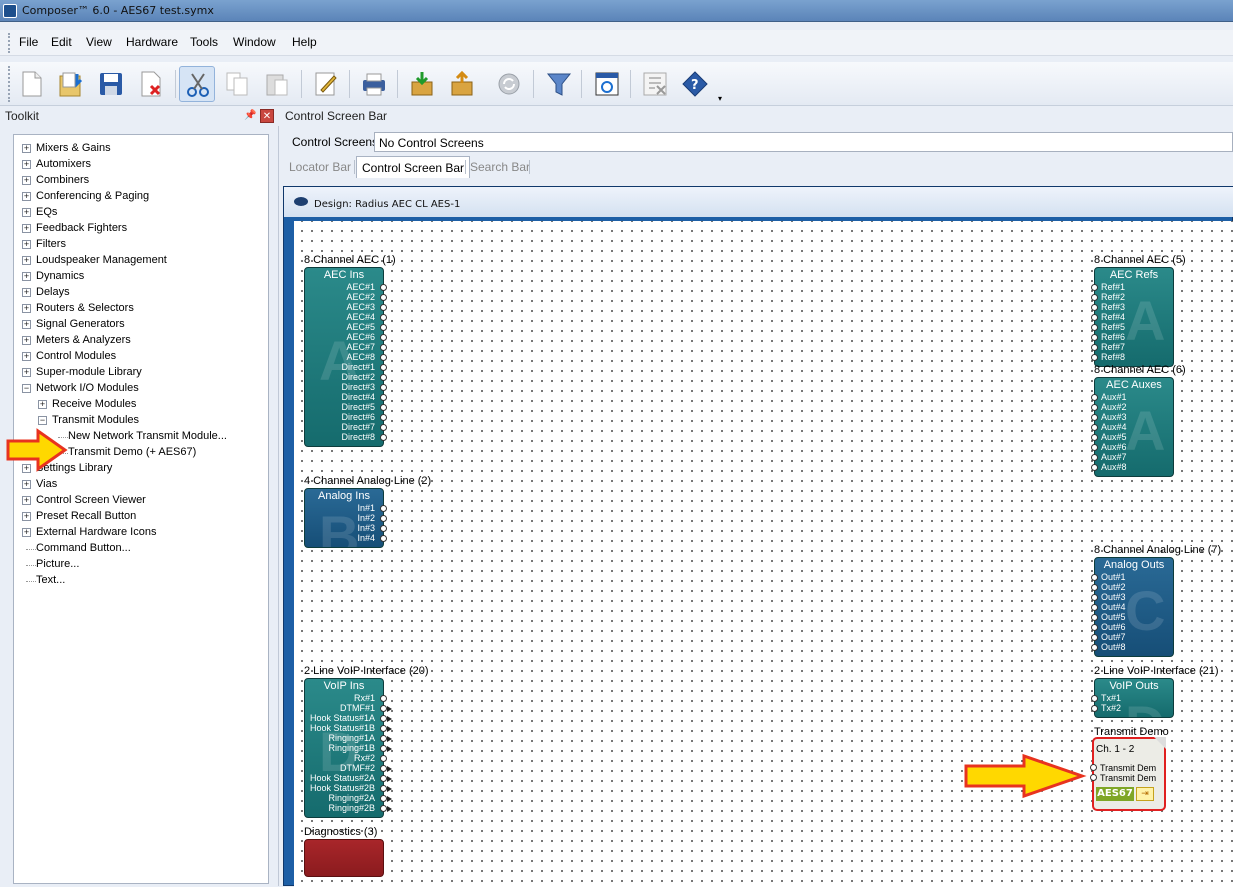 This screenshot has height=887, width=1233. I want to click on print-icon, so click(374, 84).